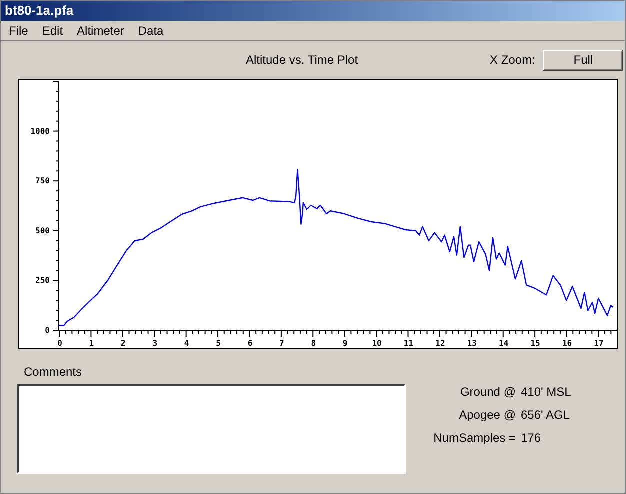 This screenshot has height=494, width=626. I want to click on x-tick-label: 13, so click(472, 343).